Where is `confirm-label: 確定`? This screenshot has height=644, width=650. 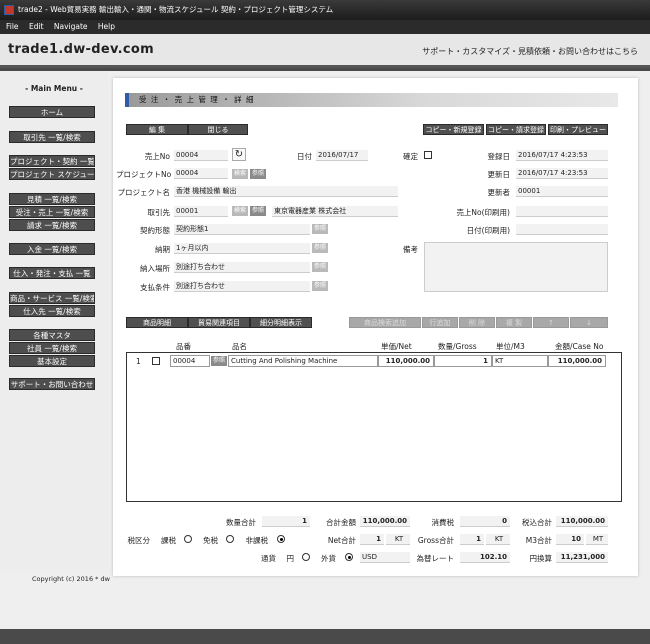 confirm-label: 確定 is located at coordinates (410, 156).